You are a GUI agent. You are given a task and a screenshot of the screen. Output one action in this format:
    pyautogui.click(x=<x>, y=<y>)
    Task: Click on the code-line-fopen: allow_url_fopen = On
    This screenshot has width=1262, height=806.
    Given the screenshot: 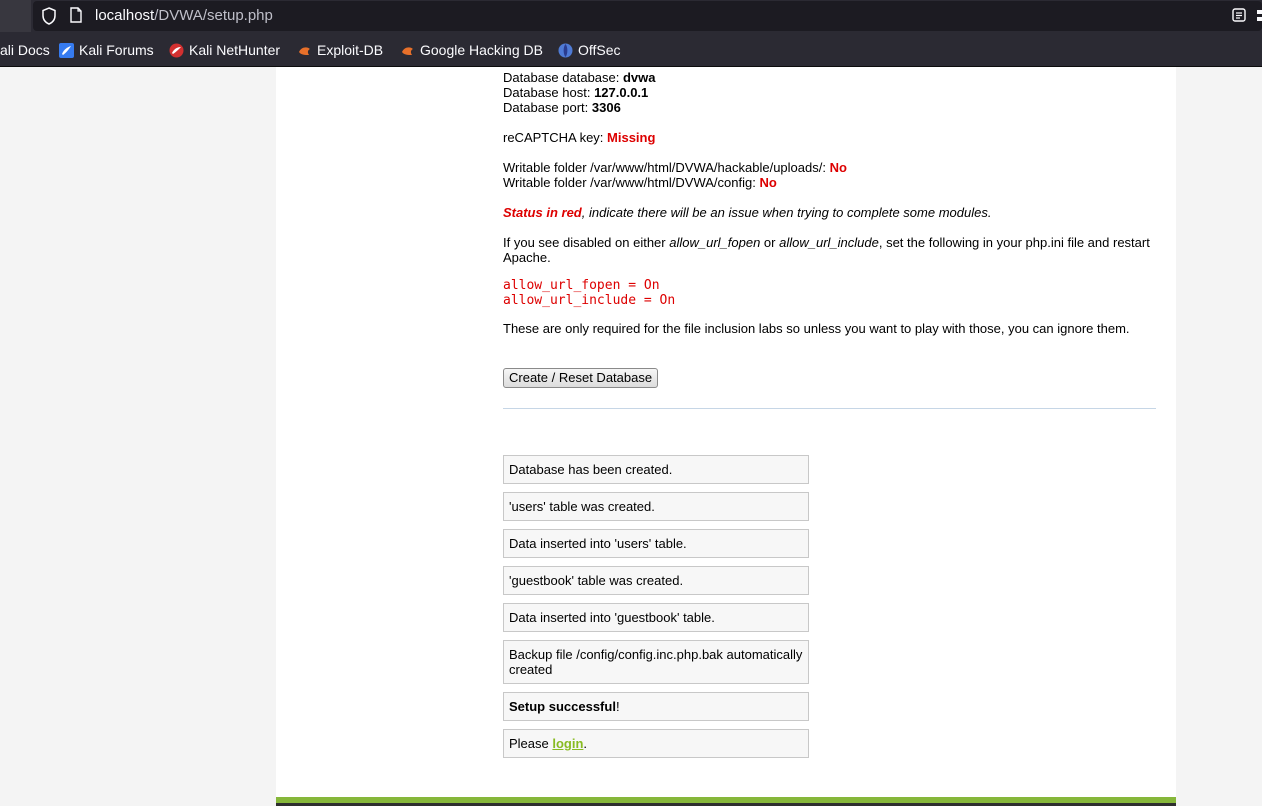 What is the action you would take?
    pyautogui.click(x=581, y=285)
    